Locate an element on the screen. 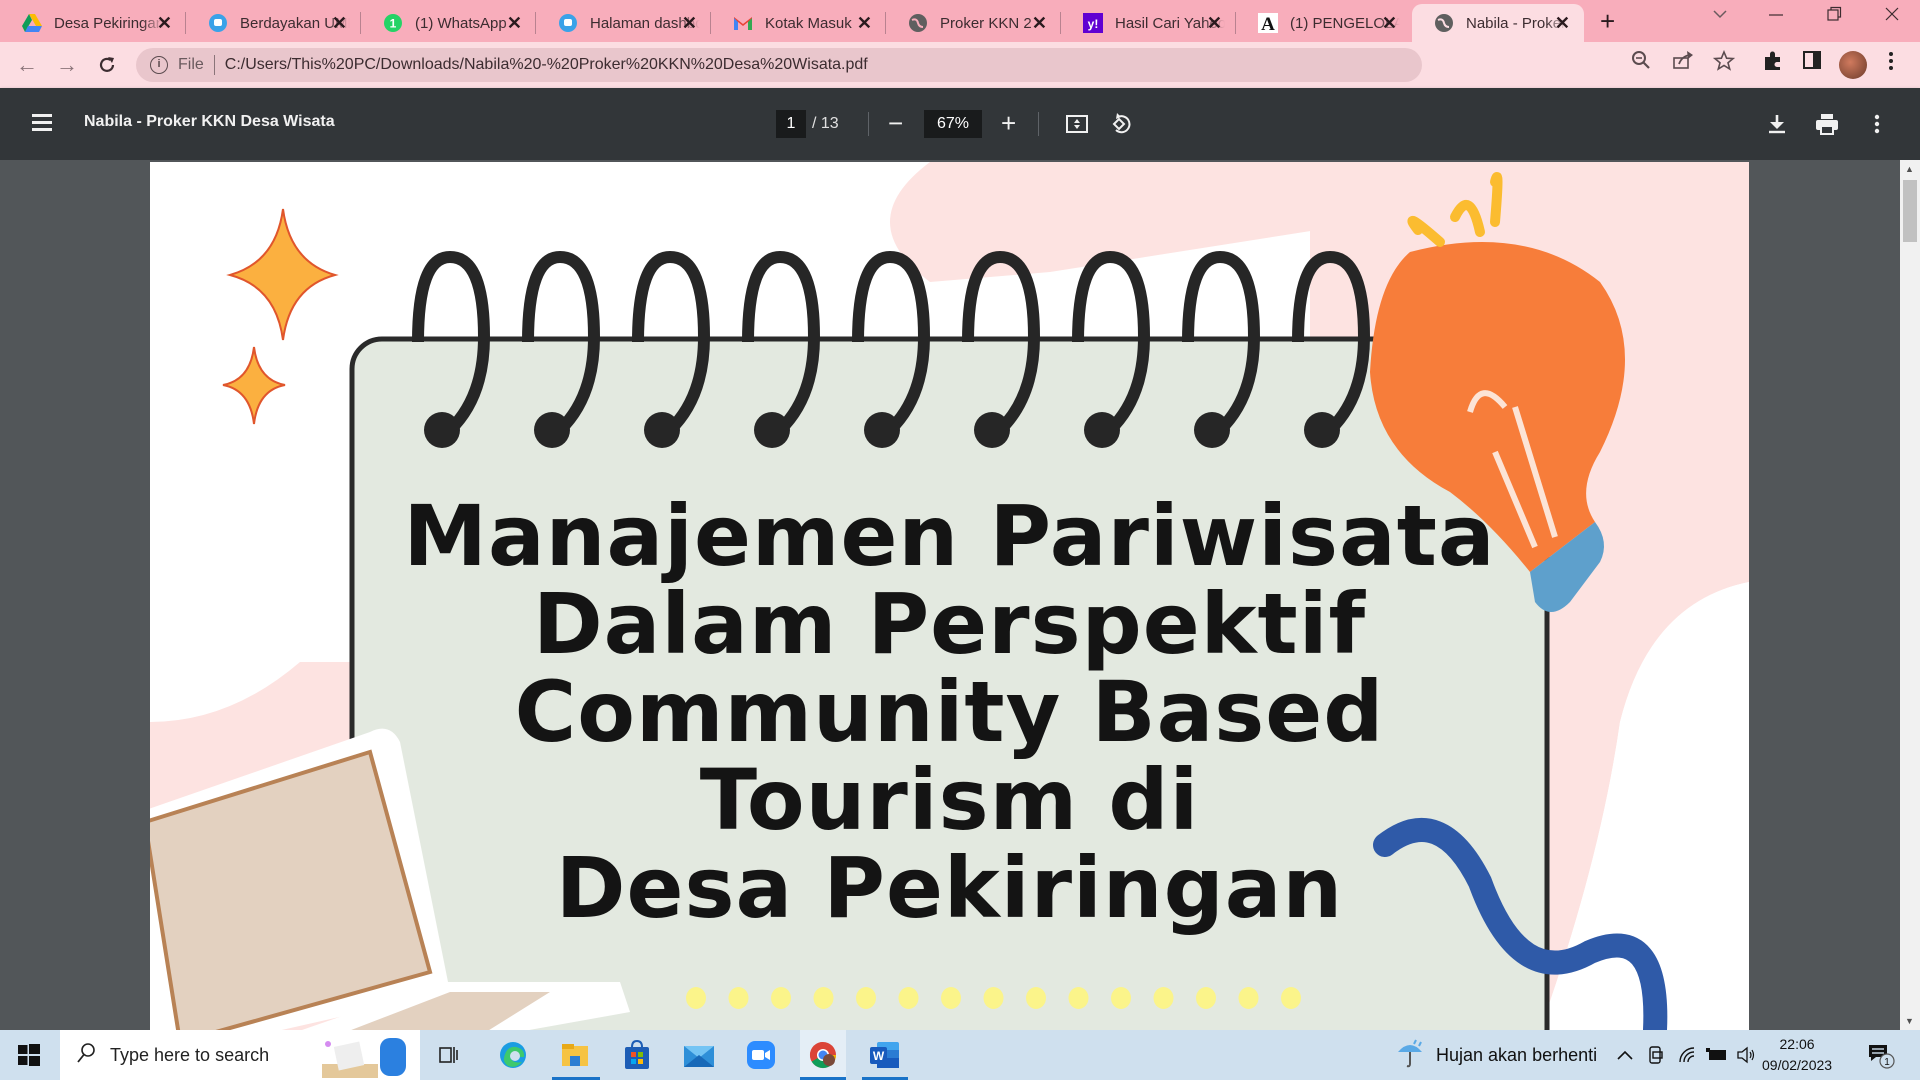 This screenshot has height=1080, width=1920. notification-count: 1 is located at coordinates (1887, 1062).